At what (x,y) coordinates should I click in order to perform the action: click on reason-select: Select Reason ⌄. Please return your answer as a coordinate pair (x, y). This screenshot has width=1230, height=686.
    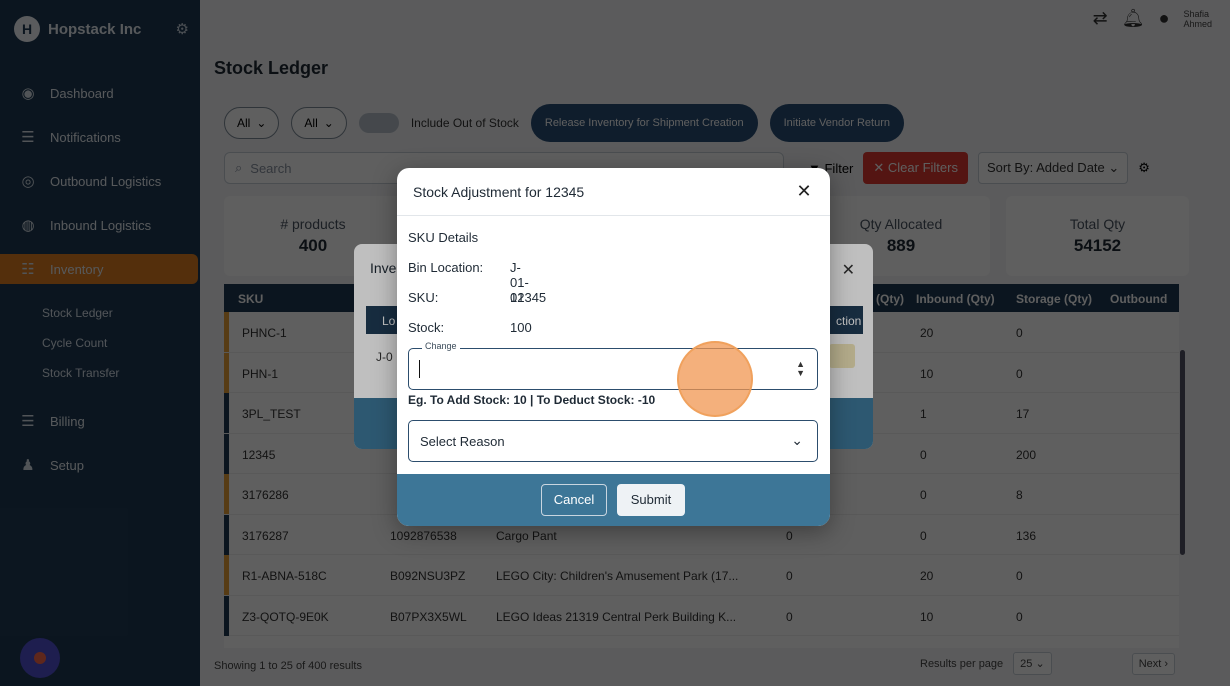
    Looking at the image, I should click on (613, 441).